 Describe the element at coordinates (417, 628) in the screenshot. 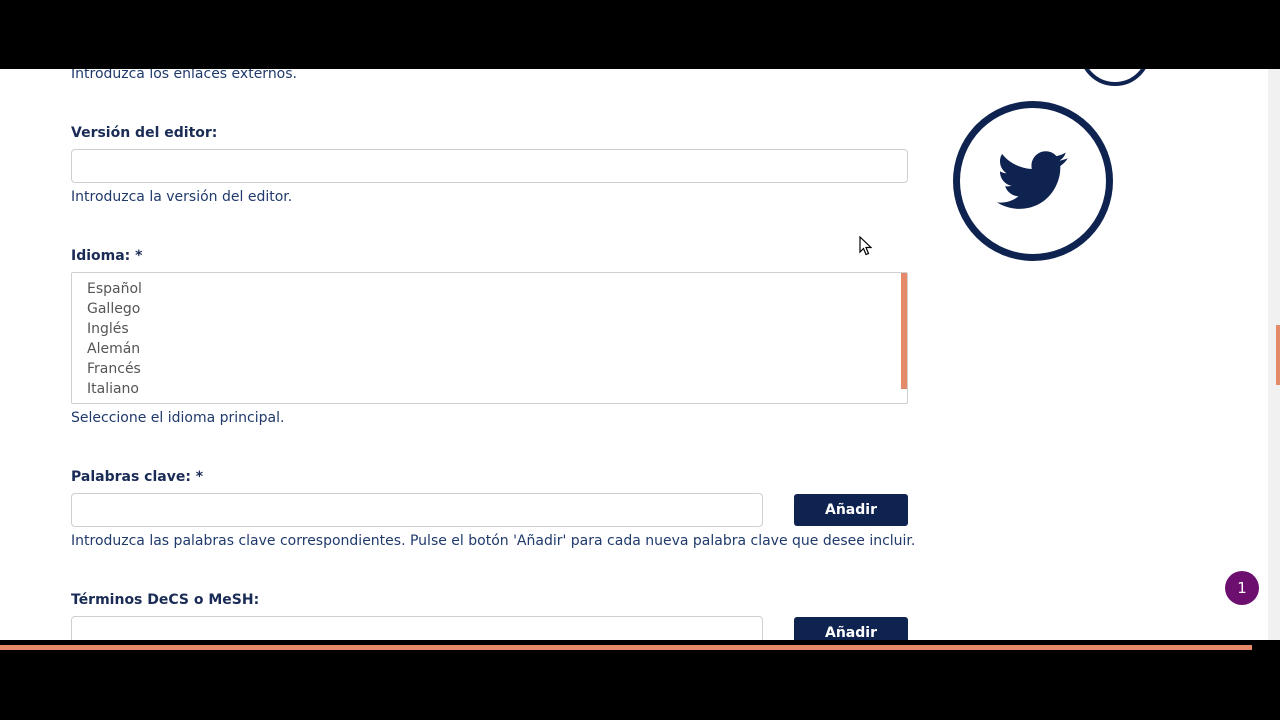

I see `decs-mesh-input` at that location.